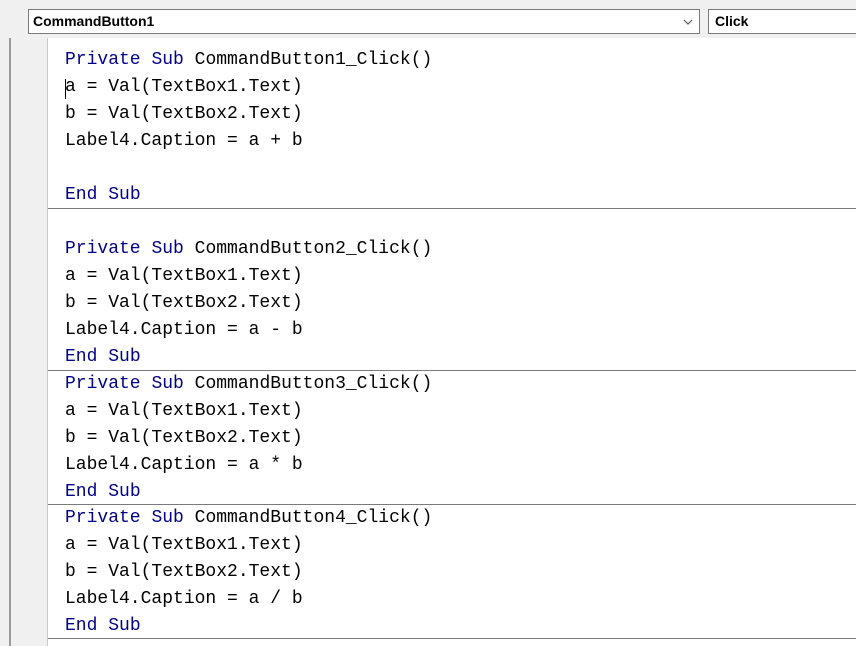 This screenshot has width=856, height=646. Describe the element at coordinates (29, 342) in the screenshot. I see `margin-indicator-bar` at that location.